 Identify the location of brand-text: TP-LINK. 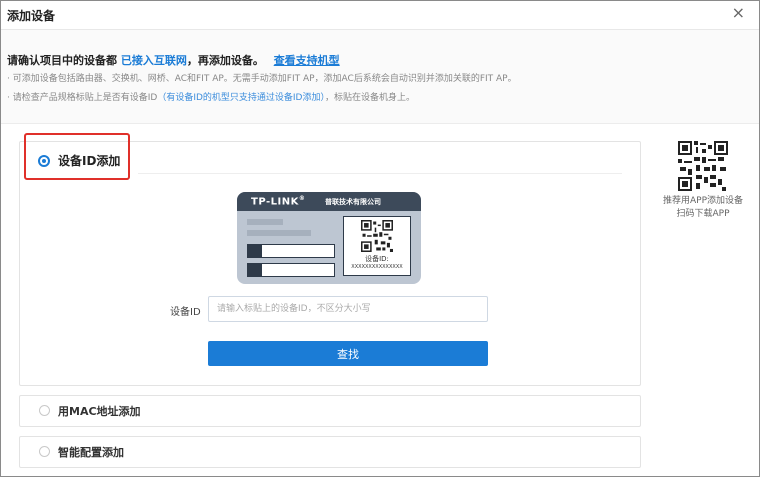
(275, 202).